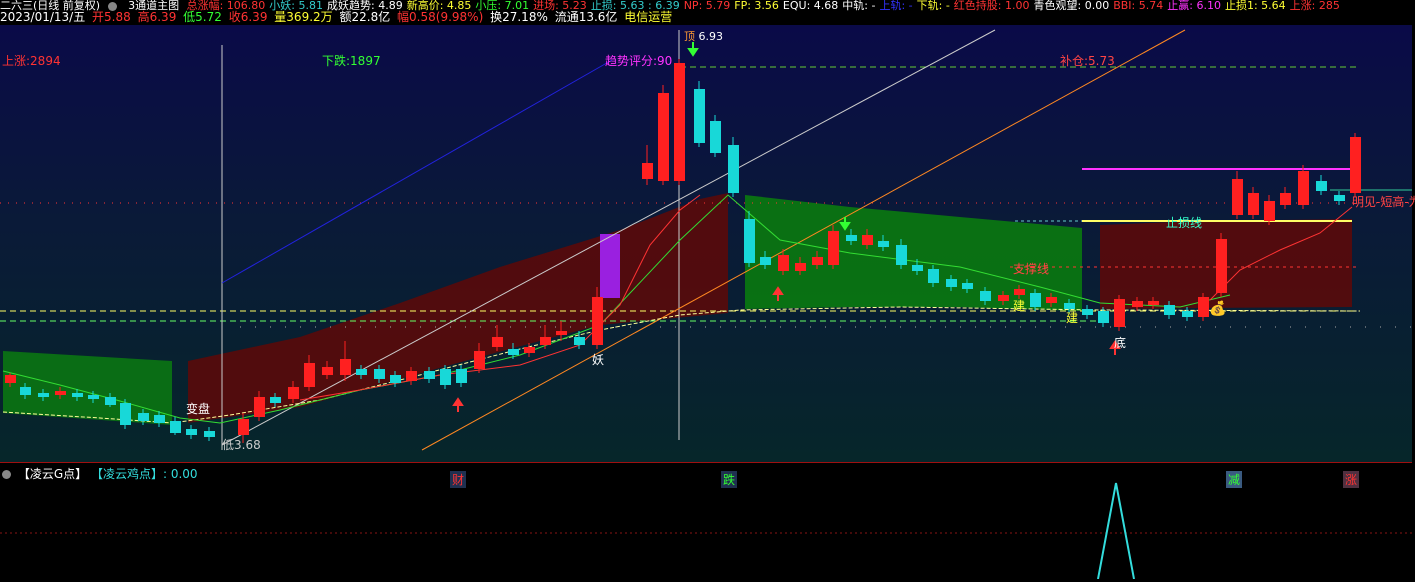  I want to click on fall-count-label: 下跌:1897, so click(351, 61).